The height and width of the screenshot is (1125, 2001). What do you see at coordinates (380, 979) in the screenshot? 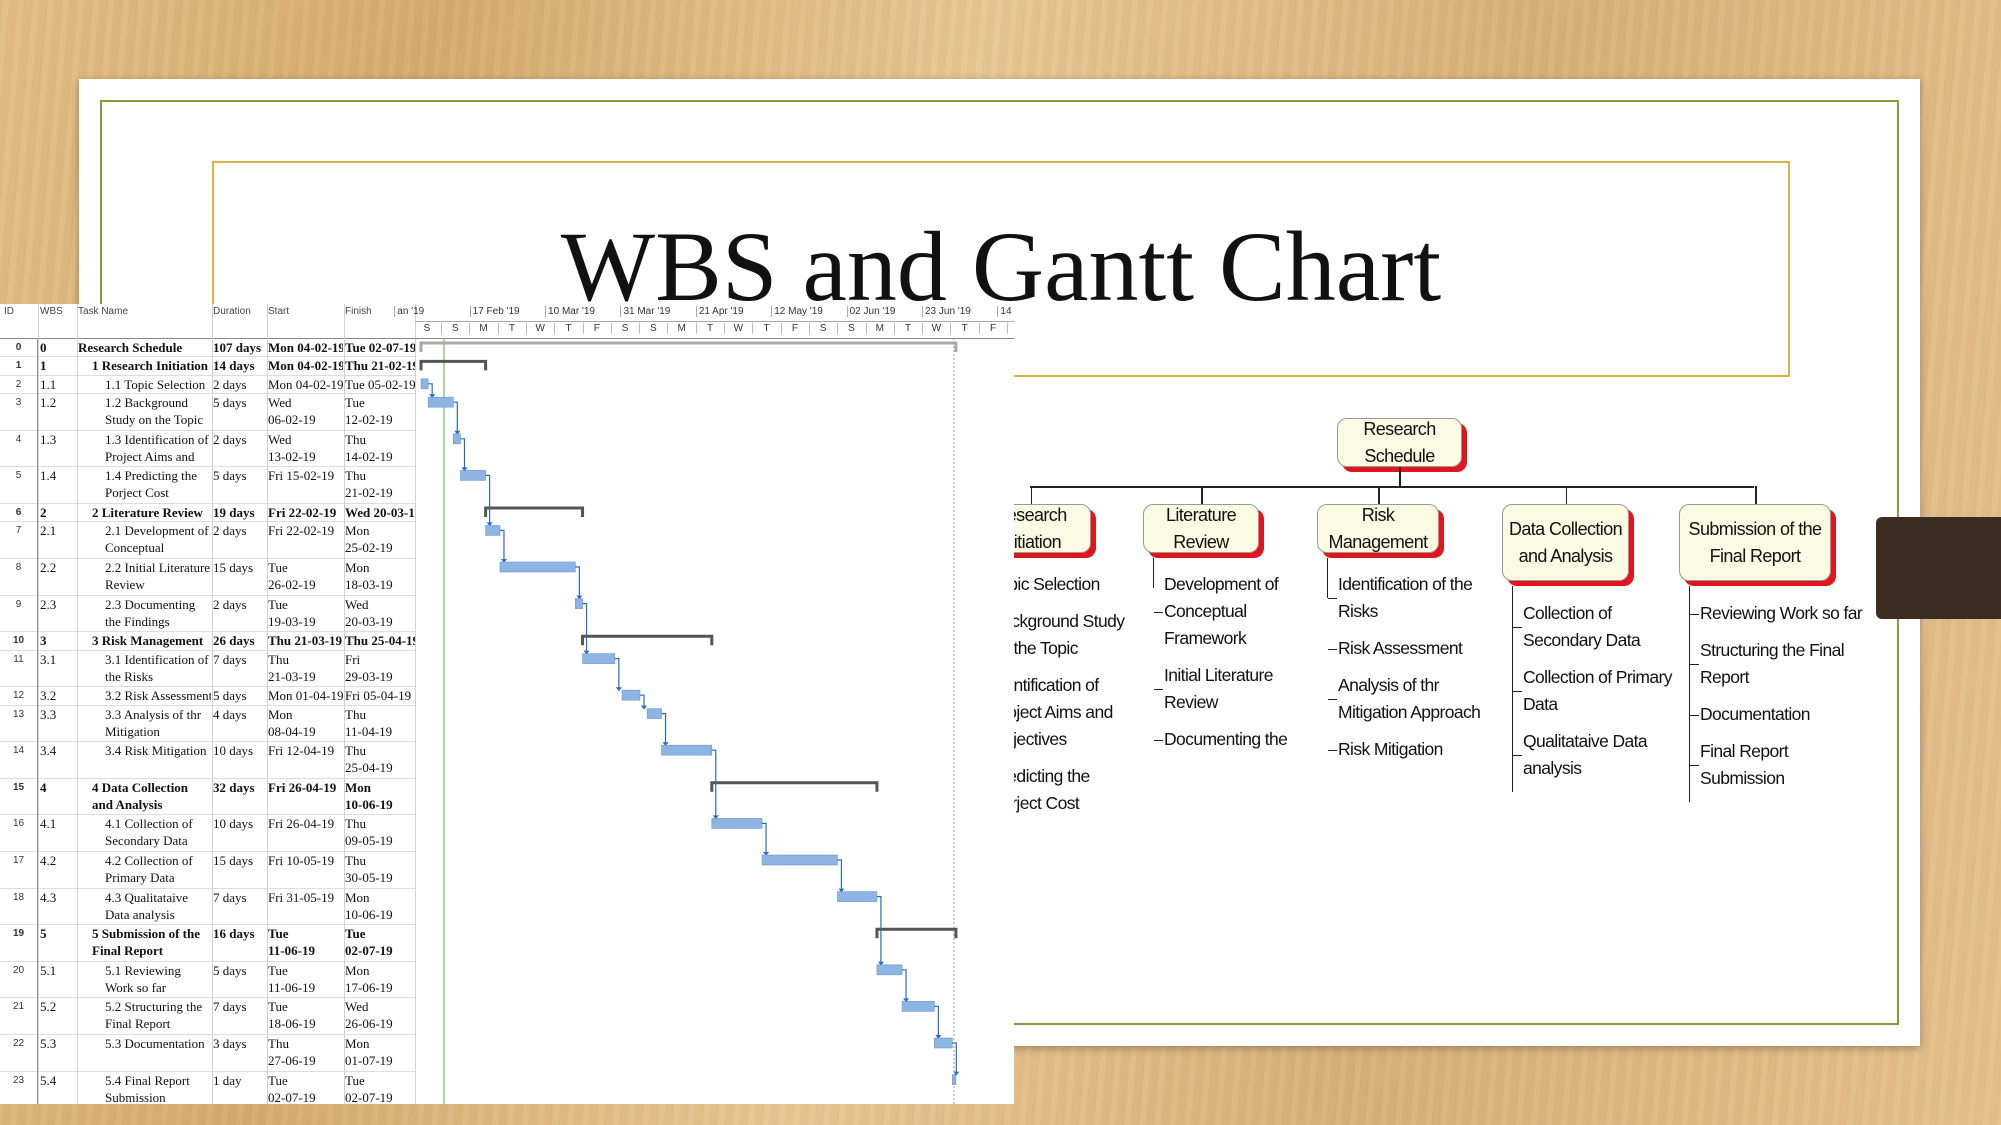
I see `row-finish: Mon 17-06-19` at bounding box center [380, 979].